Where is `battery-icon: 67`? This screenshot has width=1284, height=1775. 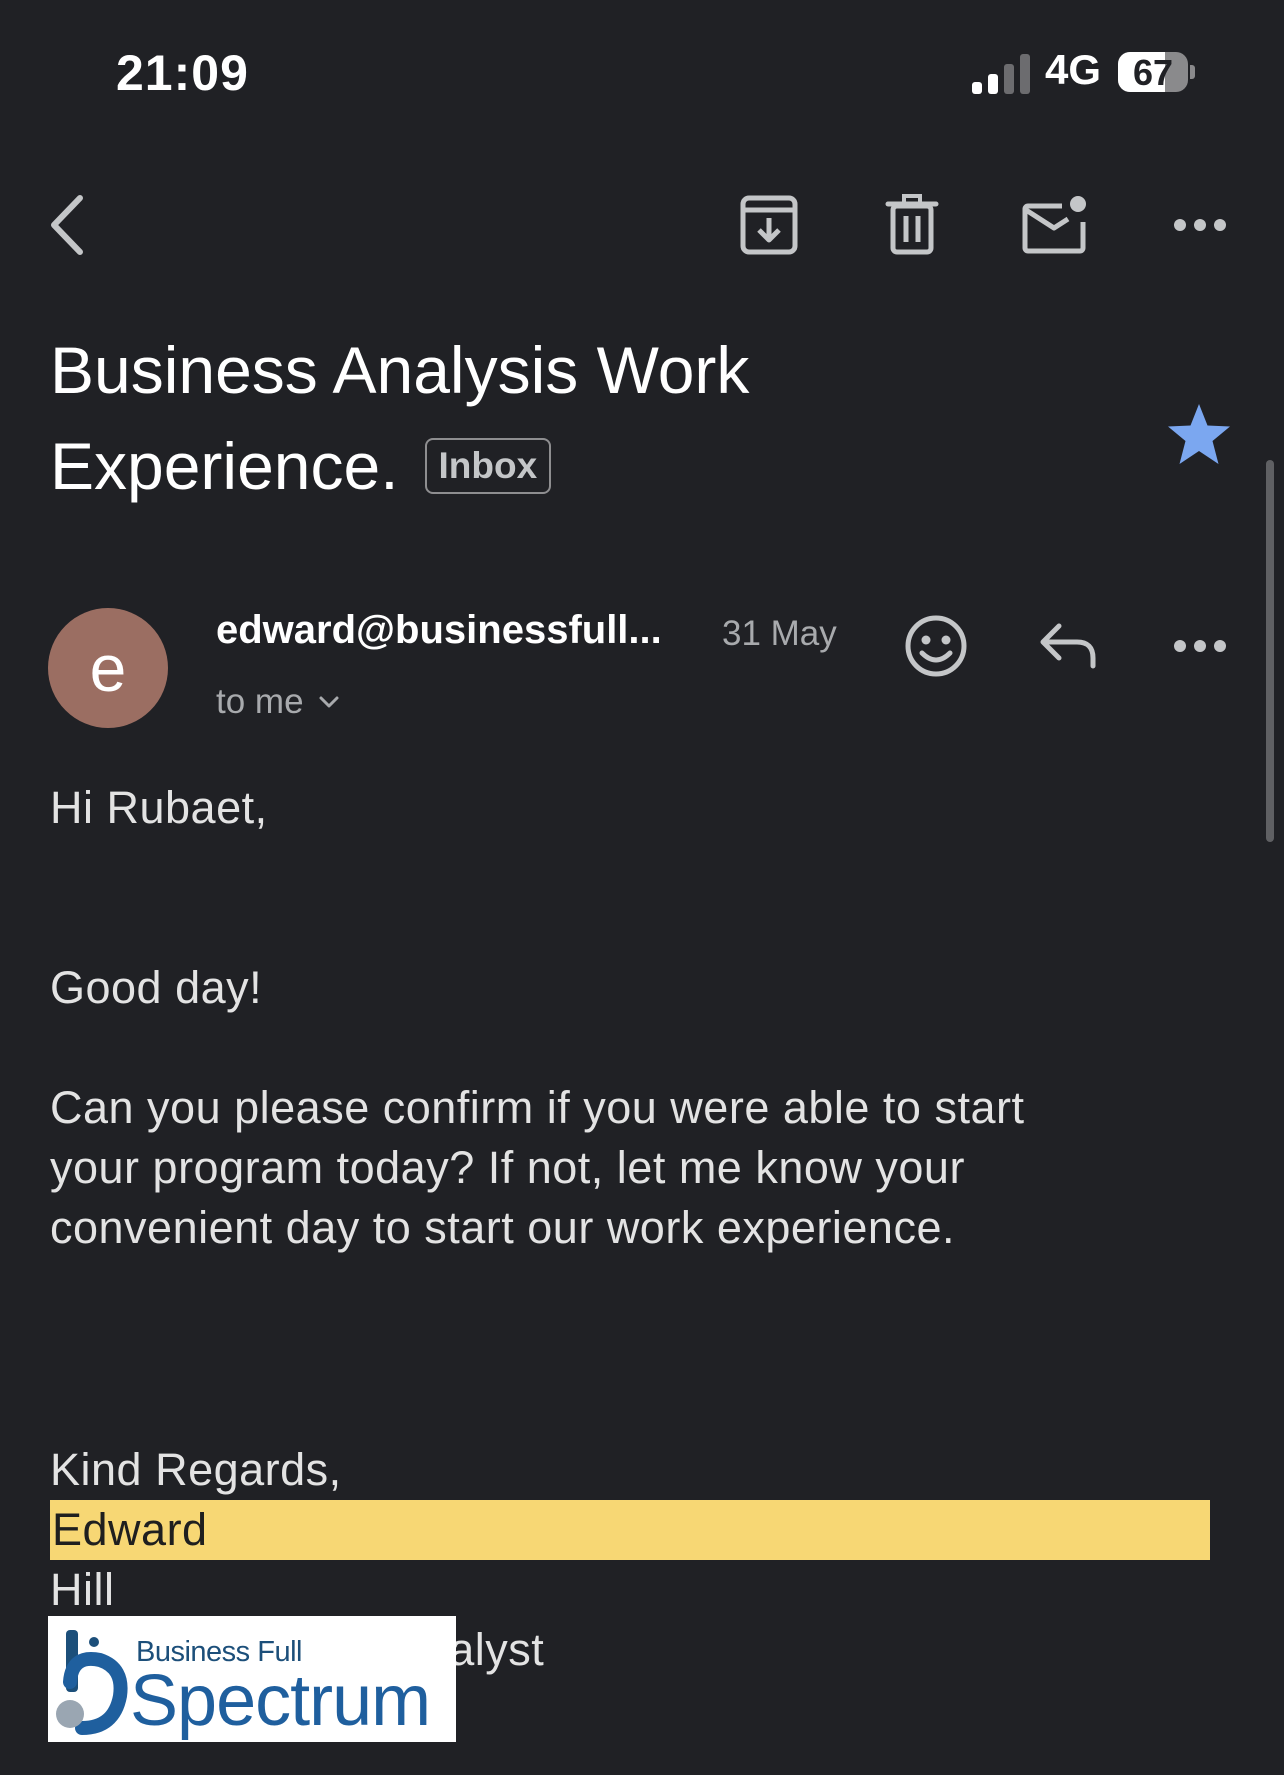 battery-icon: 67 is located at coordinates (1156, 73).